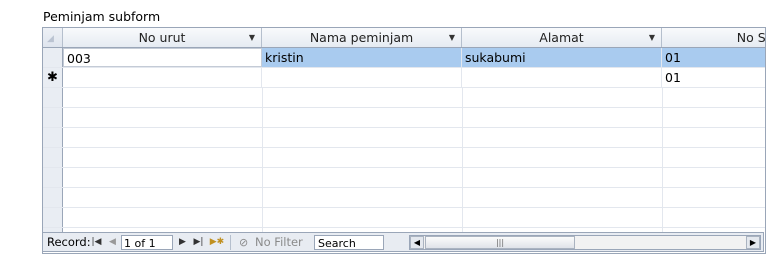  Describe the element at coordinates (96, 242) in the screenshot. I see `first-record-icon: |◀` at that location.